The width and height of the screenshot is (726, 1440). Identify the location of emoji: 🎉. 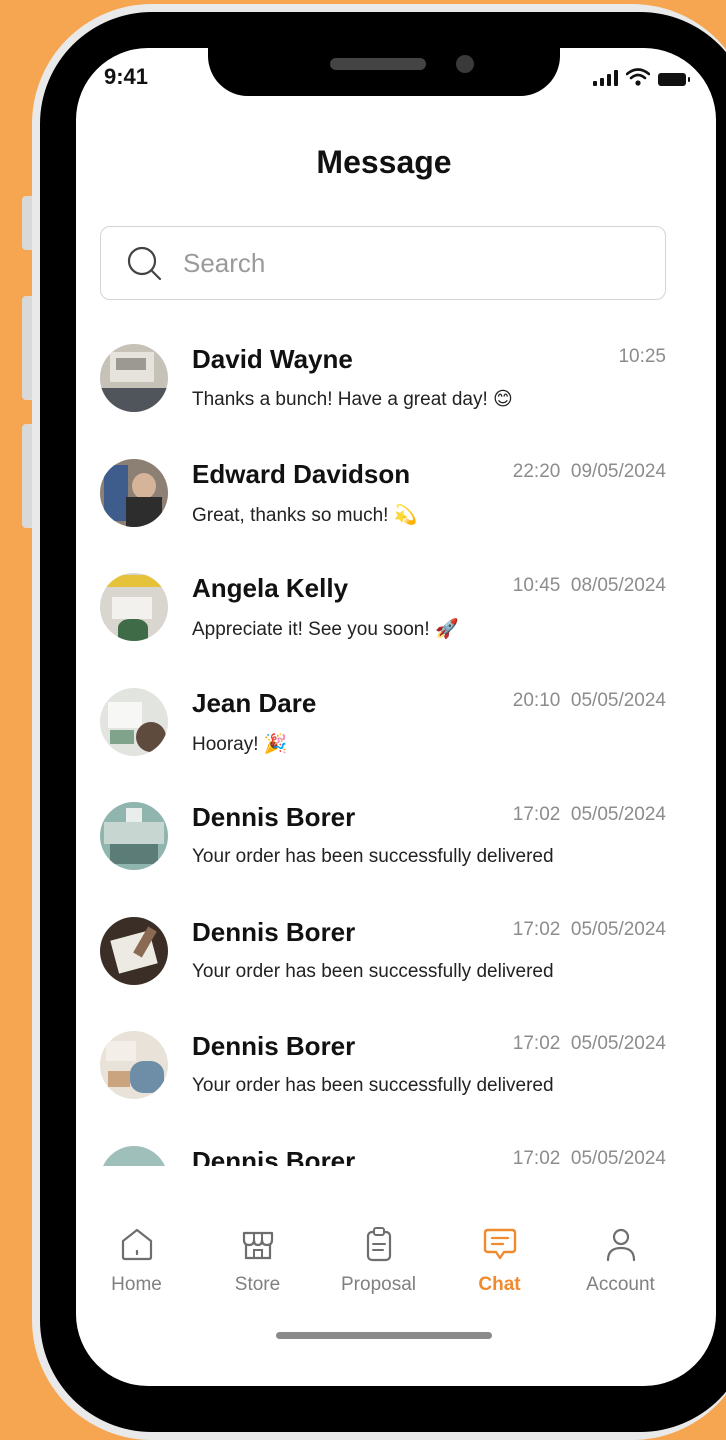
(275, 743).